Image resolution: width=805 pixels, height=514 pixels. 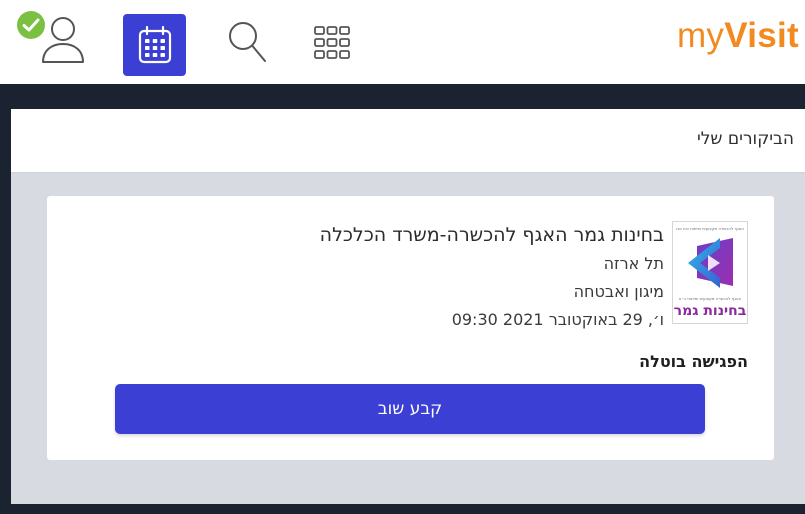 I want to click on apps-menu-button, so click(x=332, y=43).